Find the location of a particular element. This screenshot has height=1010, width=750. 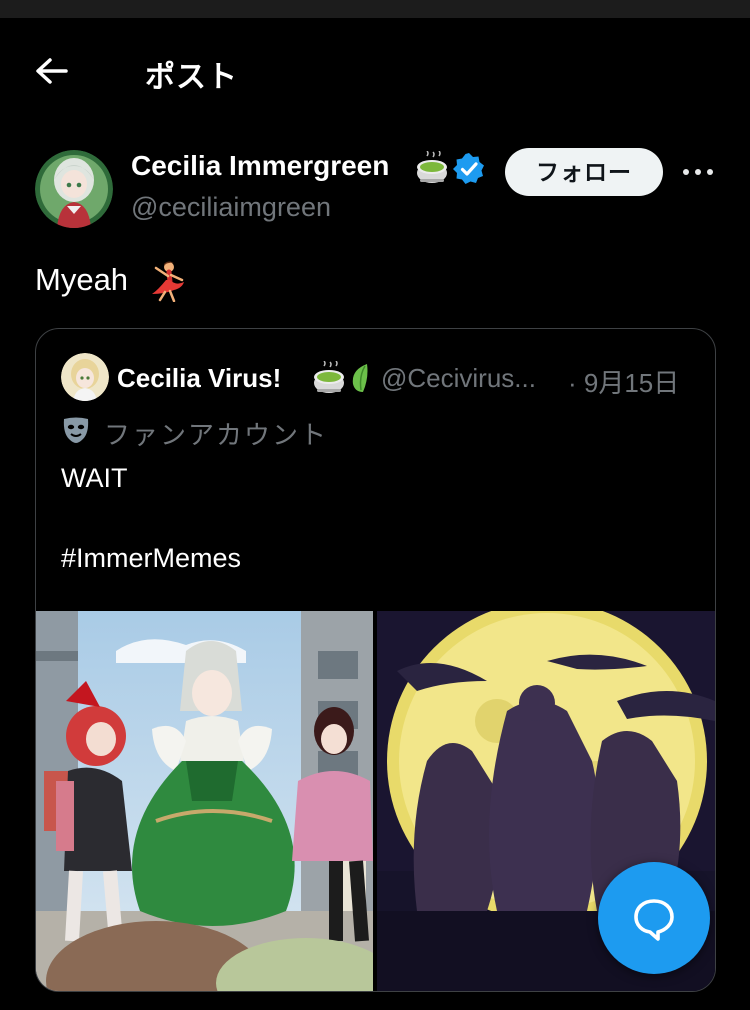

quoted-author-name: Cecilia Virus! is located at coordinates (199, 378).